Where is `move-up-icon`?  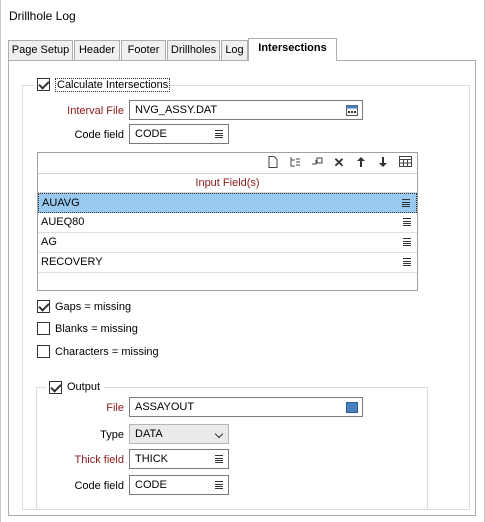 move-up-icon is located at coordinates (361, 163).